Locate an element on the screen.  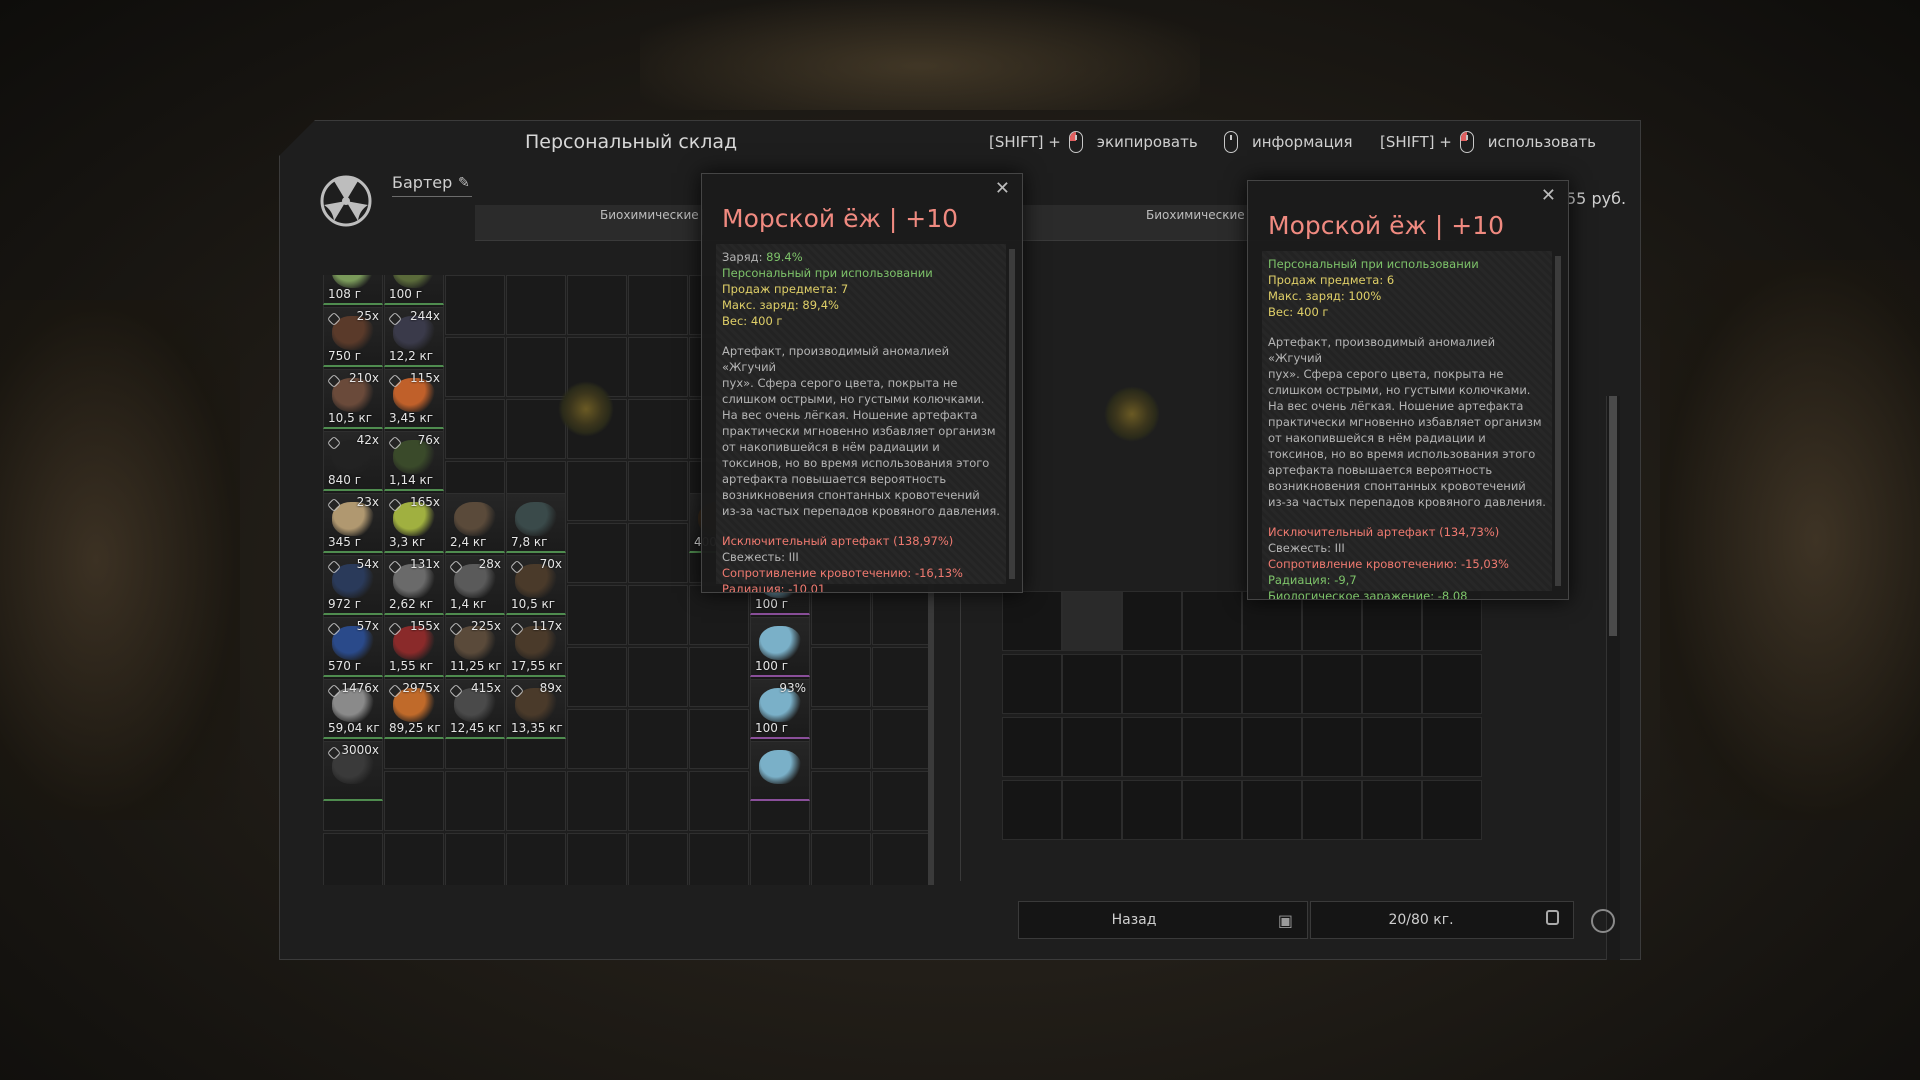
trash-icon is located at coordinates (1603, 921).